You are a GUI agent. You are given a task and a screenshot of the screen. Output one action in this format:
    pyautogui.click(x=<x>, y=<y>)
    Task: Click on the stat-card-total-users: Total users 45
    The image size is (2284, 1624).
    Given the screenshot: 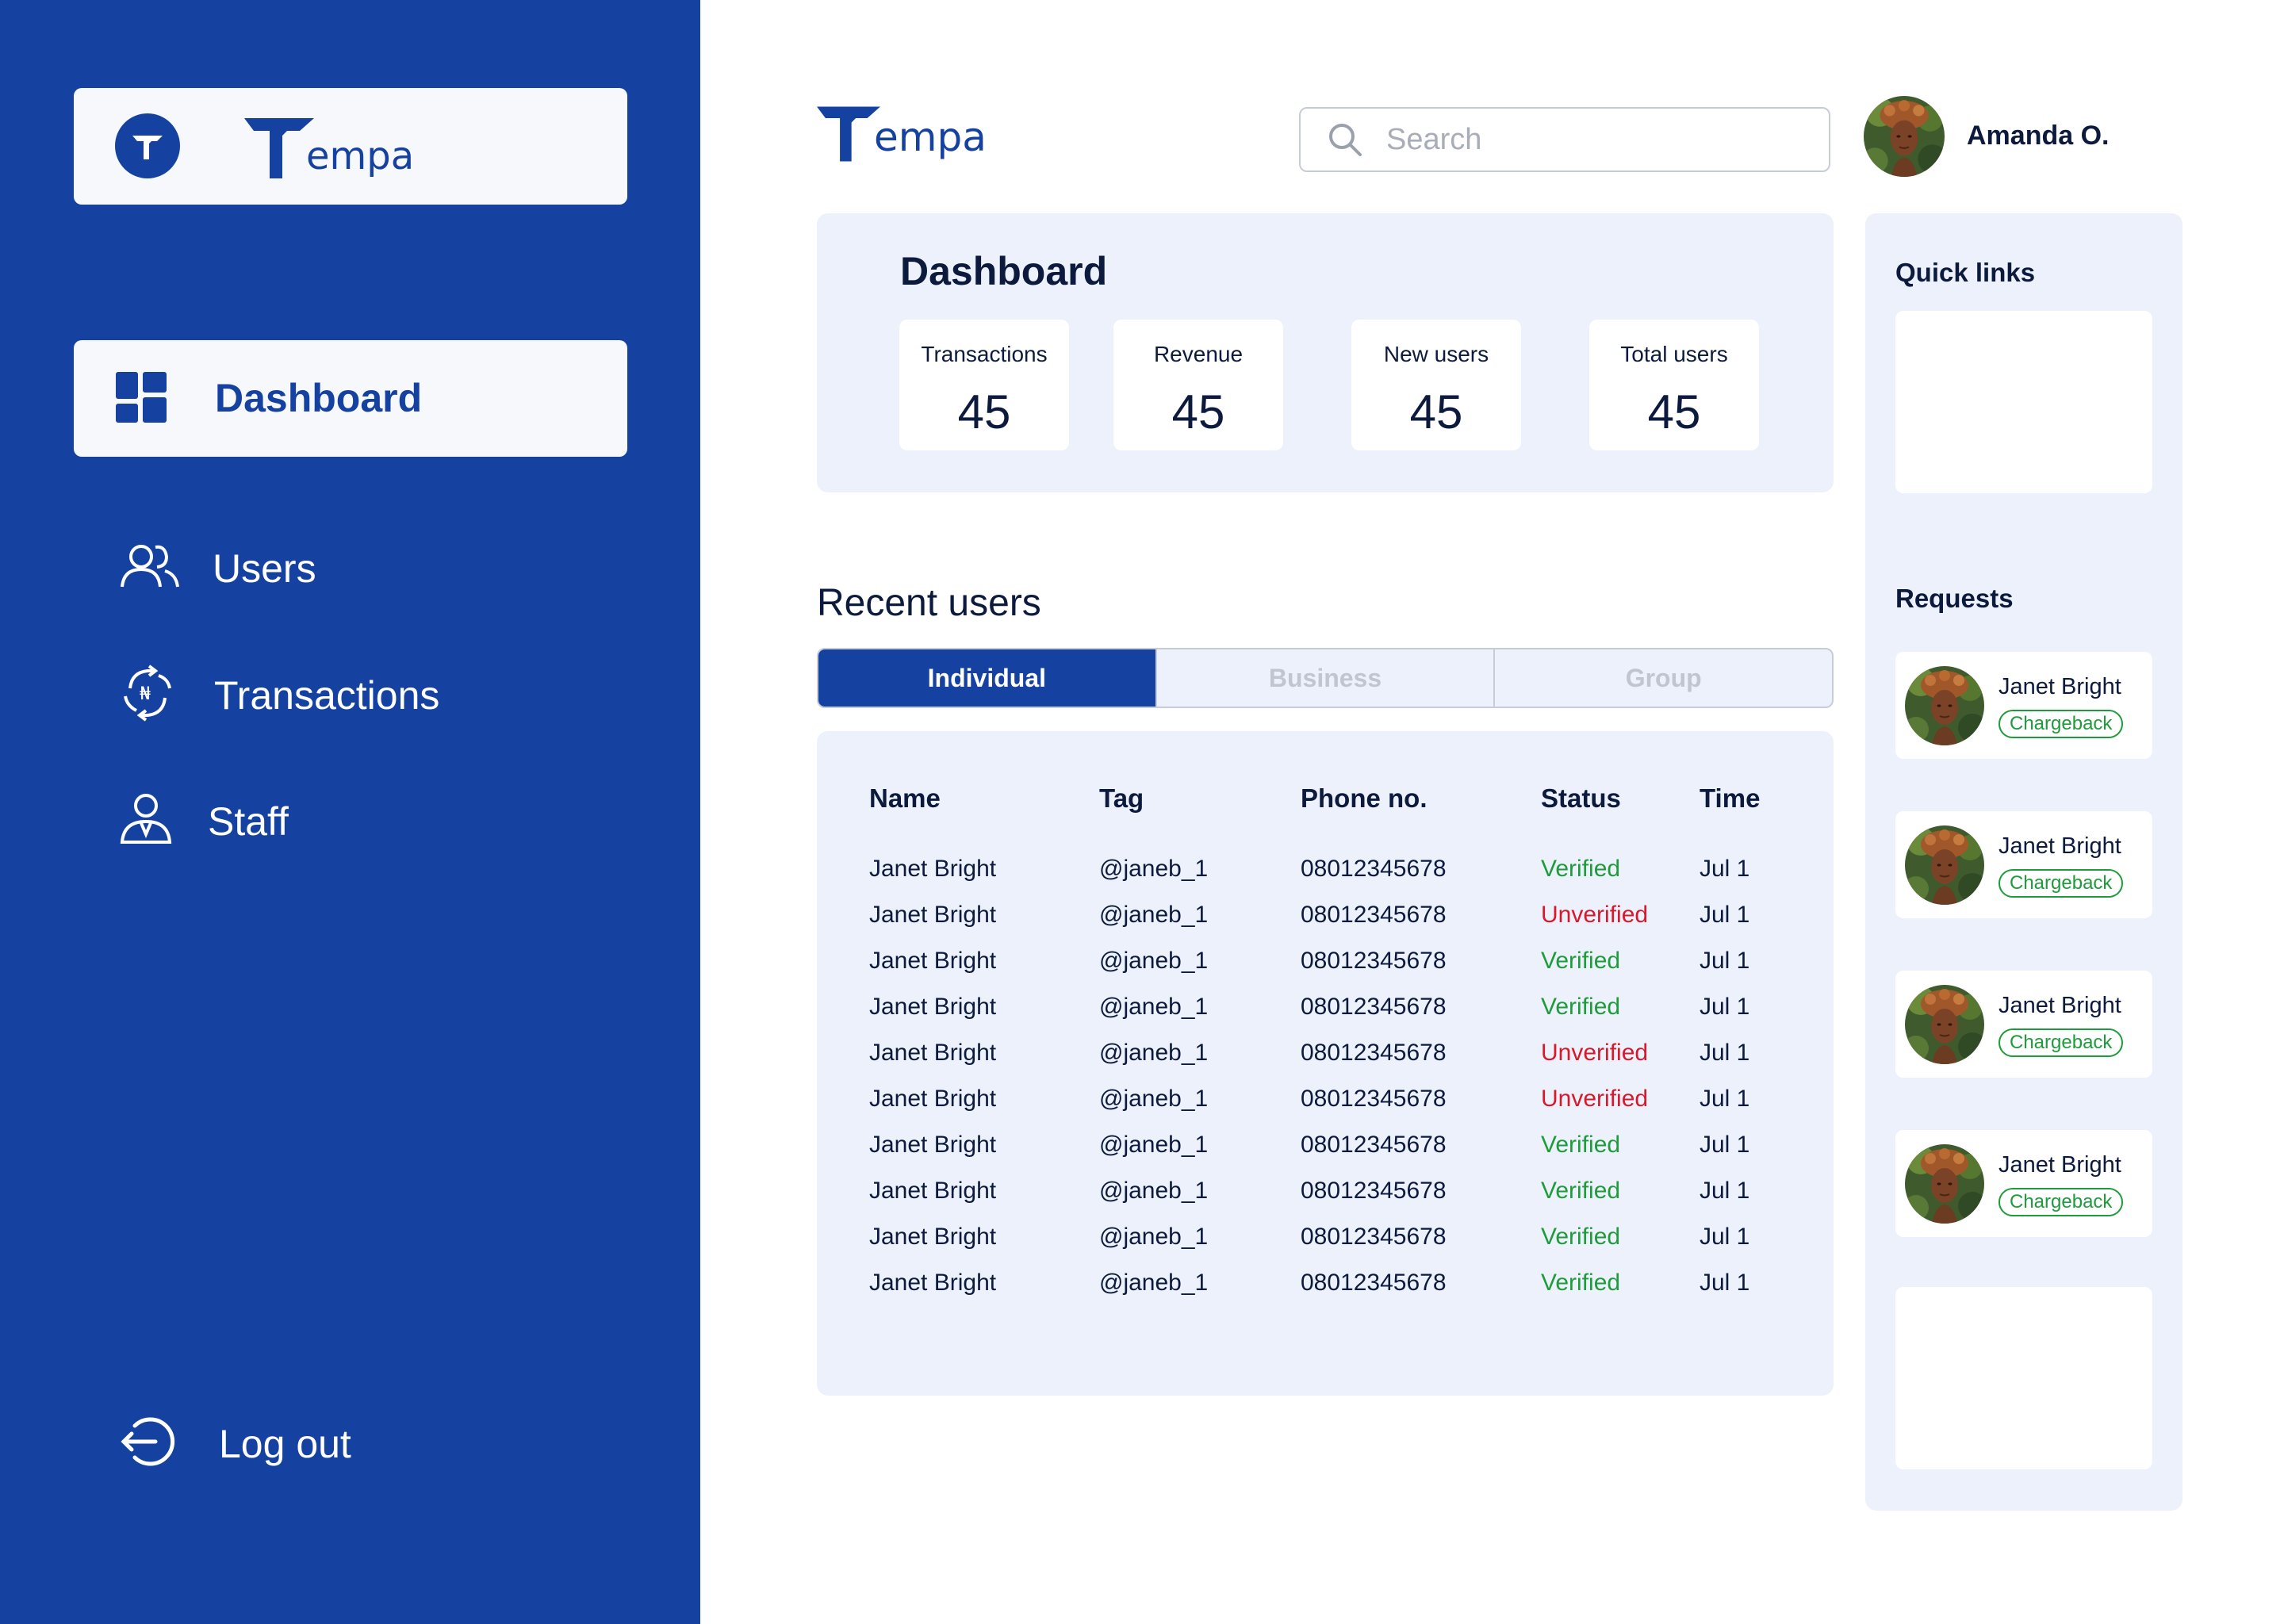 What is the action you would take?
    pyautogui.click(x=1674, y=385)
    